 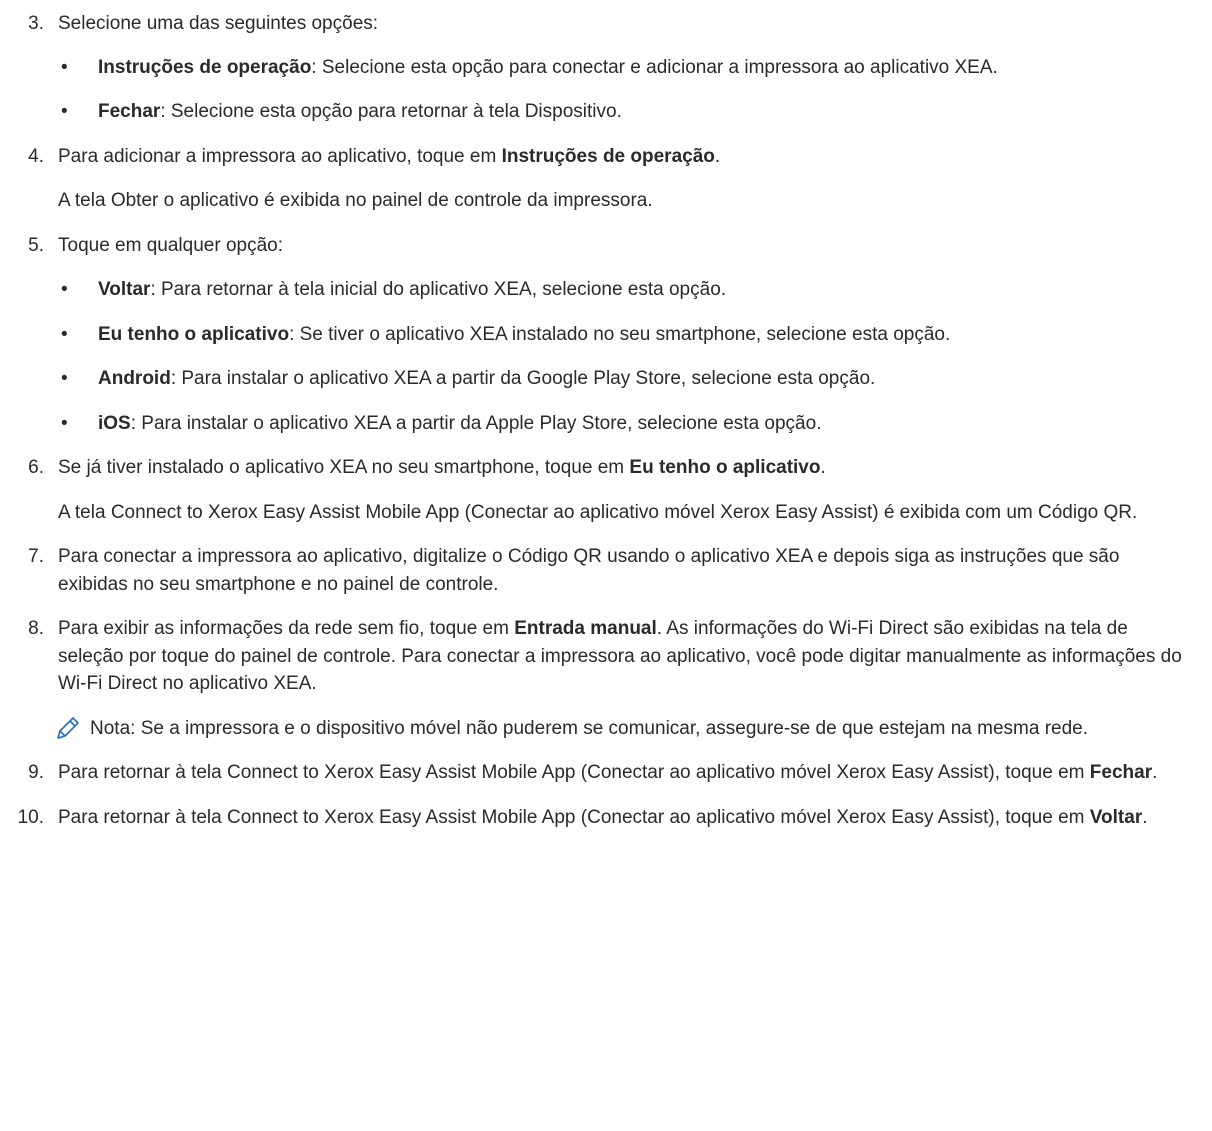 I want to click on step-number: 10., so click(x=30, y=817).